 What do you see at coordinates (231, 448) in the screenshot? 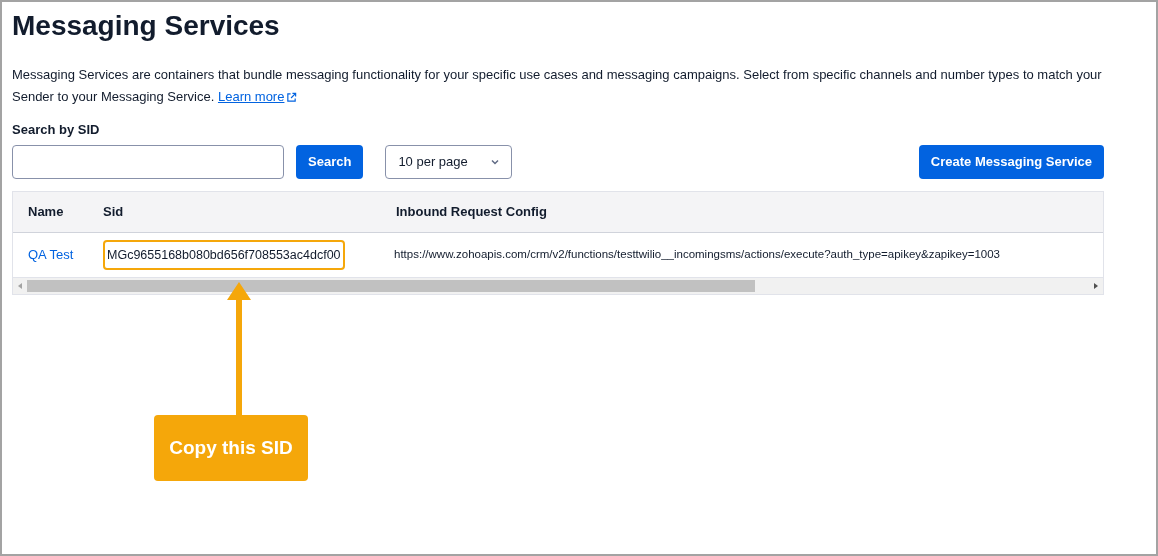
I see `callout-label: Copy this SID` at bounding box center [231, 448].